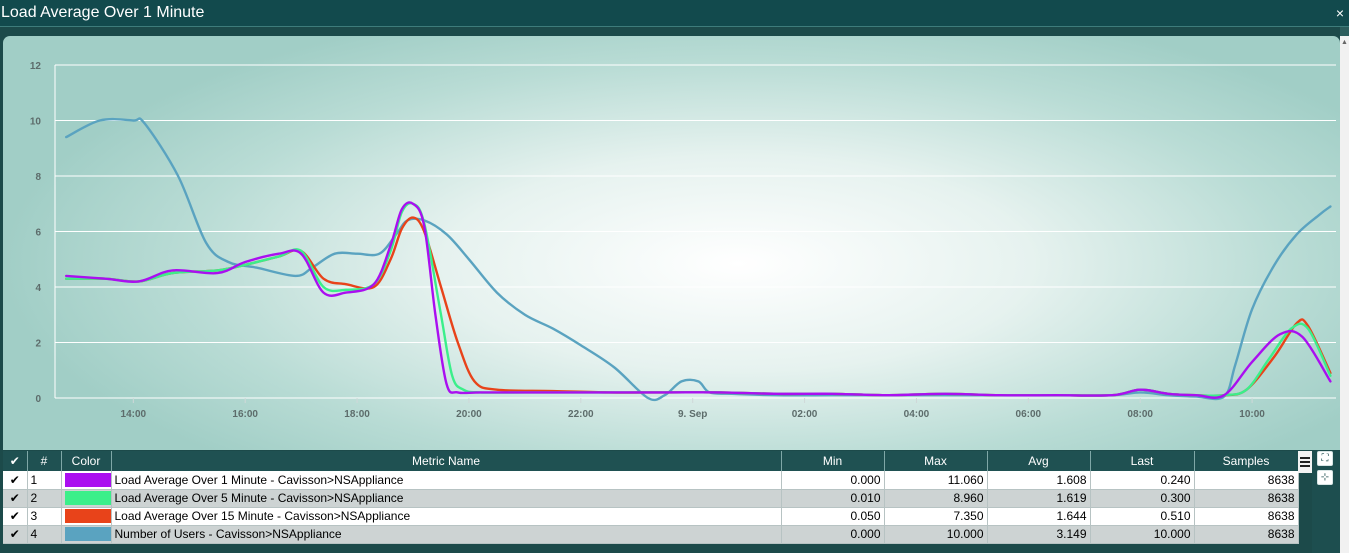  Describe the element at coordinates (1039, 480) in the screenshot. I see `row-avg: 1.608` at that location.